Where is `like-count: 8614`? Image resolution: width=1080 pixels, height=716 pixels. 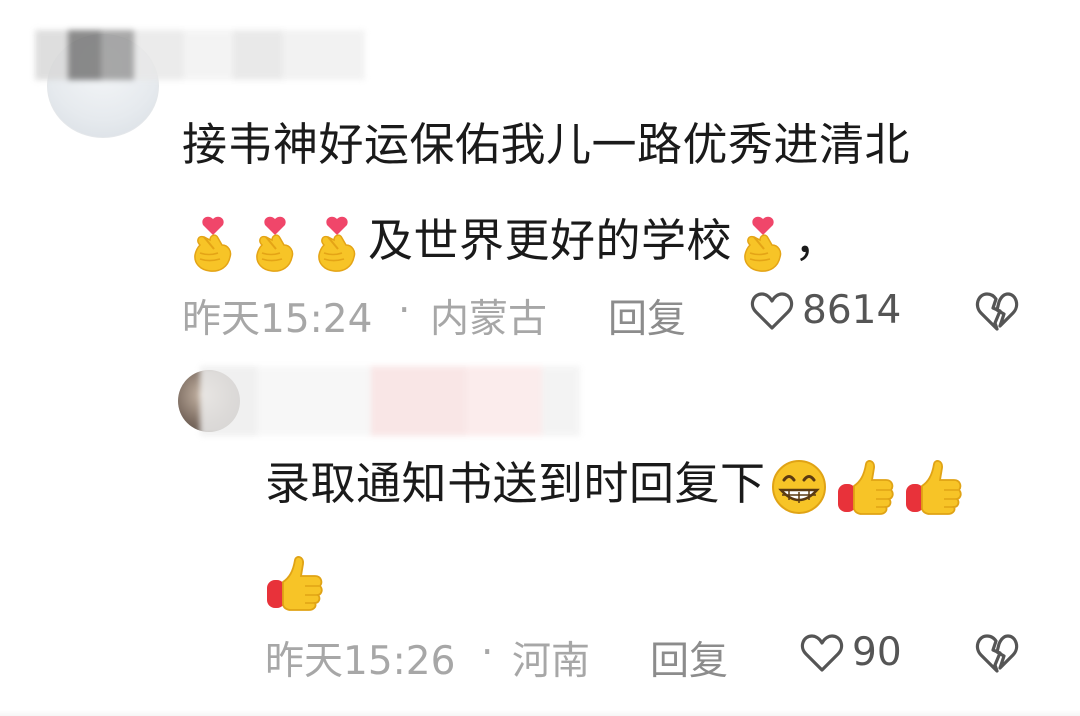
like-count: 8614 is located at coordinates (852, 310).